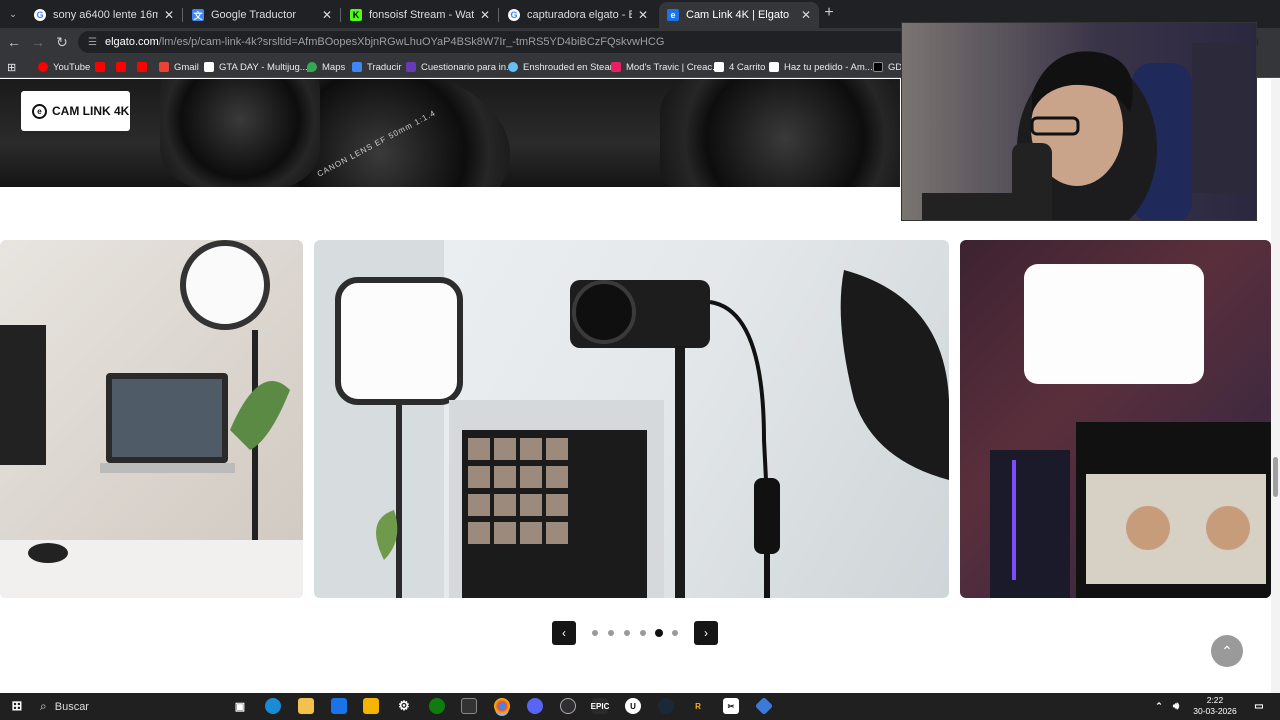 Image resolution: width=1280 pixels, height=720 pixels. I want to click on translate-icon: 文, so click(198, 15).